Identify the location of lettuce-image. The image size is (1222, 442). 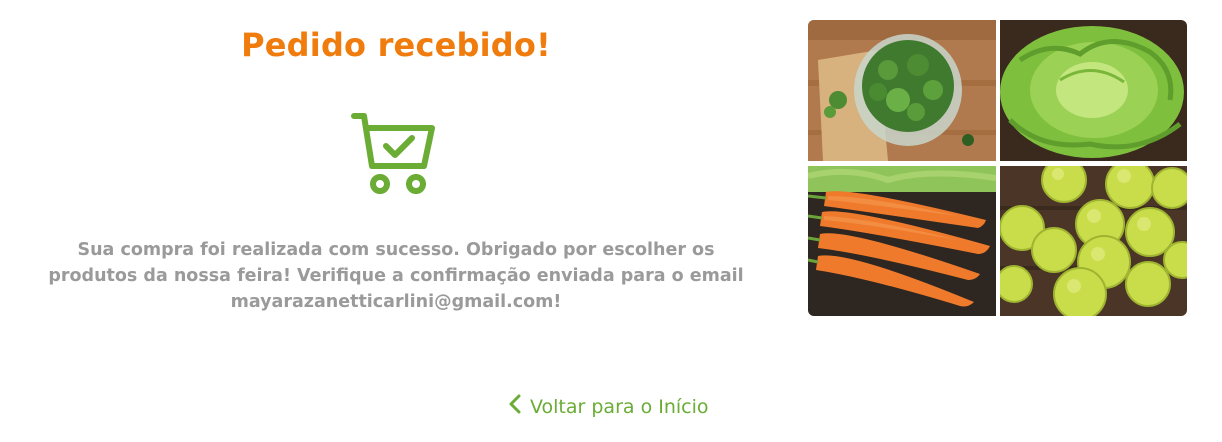
(1093, 90).